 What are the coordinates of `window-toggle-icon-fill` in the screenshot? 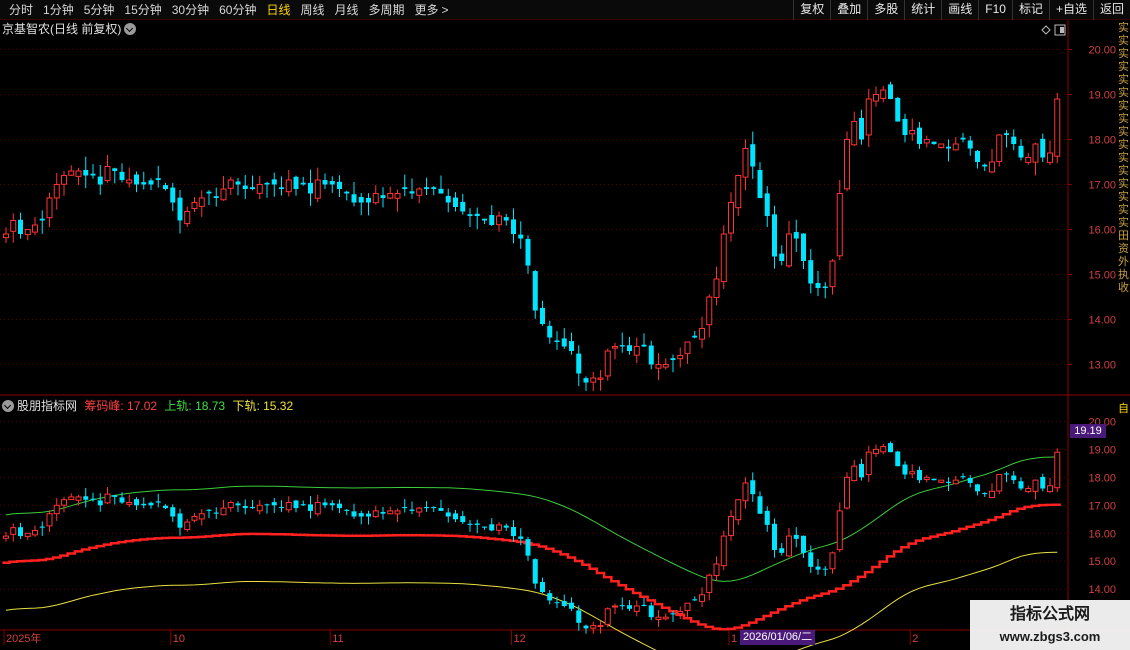 It's located at (1062, 30).